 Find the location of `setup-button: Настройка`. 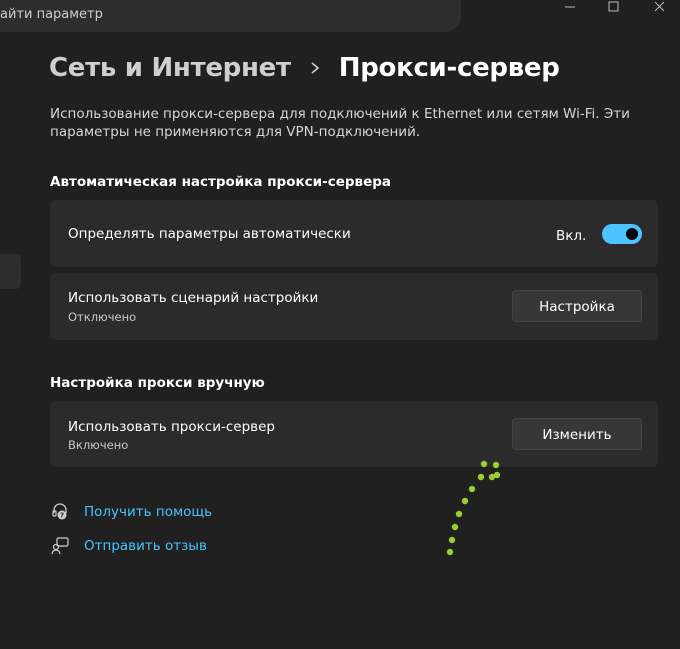

setup-button: Настройка is located at coordinates (577, 306).